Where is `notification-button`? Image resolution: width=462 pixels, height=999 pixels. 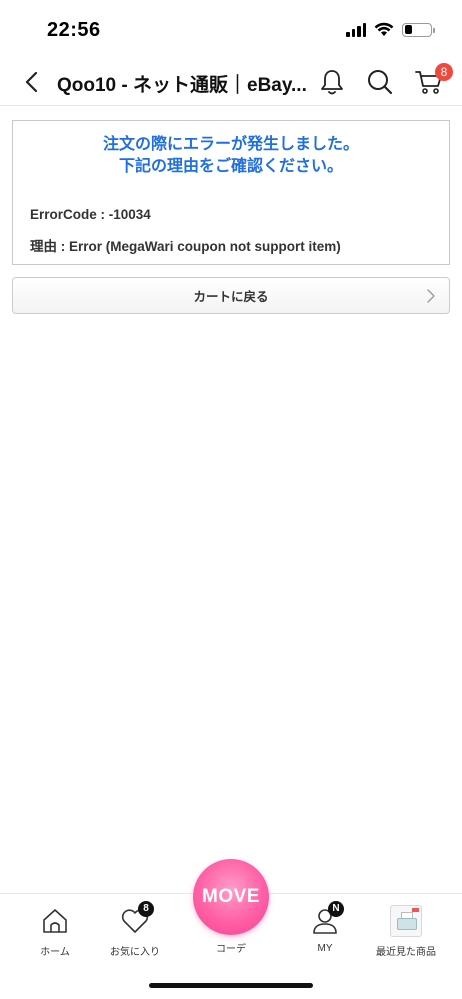 notification-button is located at coordinates (332, 82).